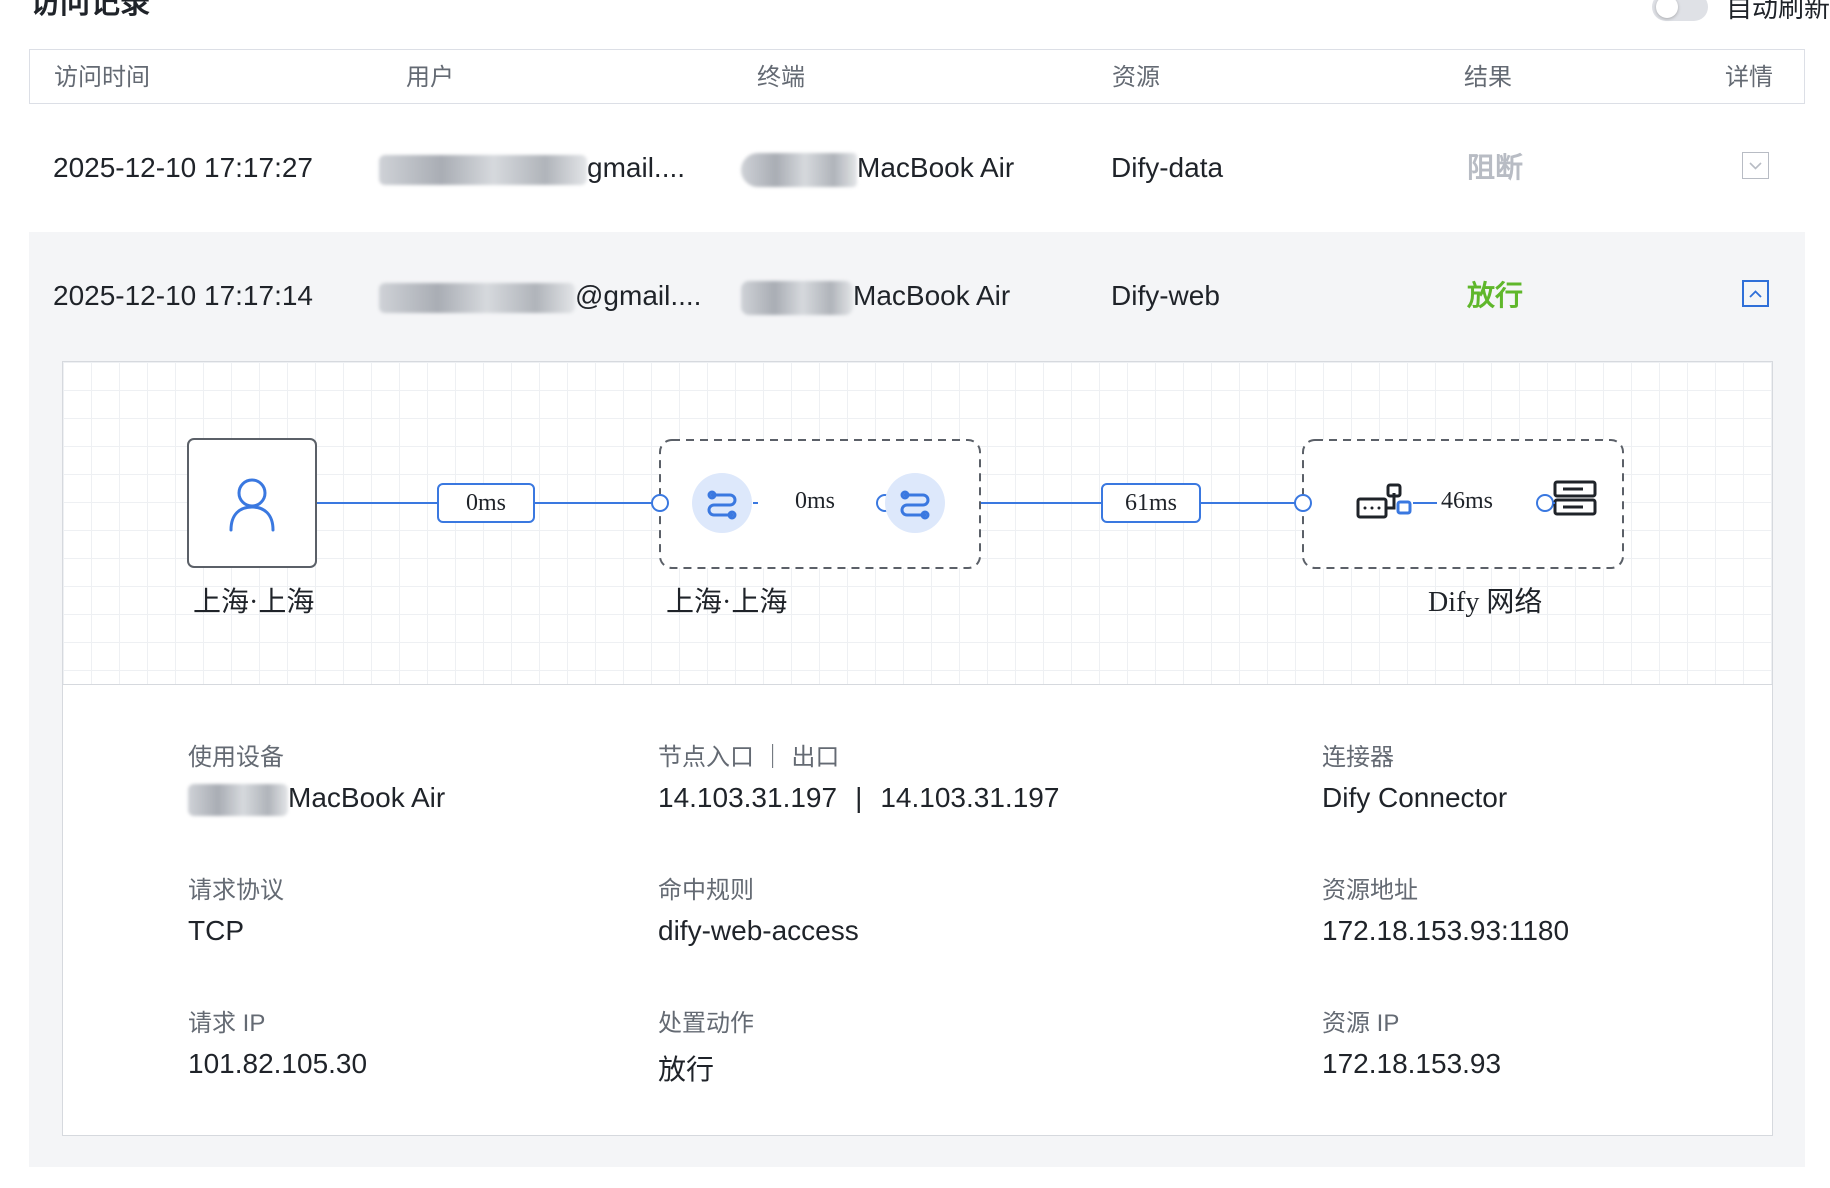  What do you see at coordinates (1495, 167) in the screenshot?
I see `row-result-blocked: 阻断` at bounding box center [1495, 167].